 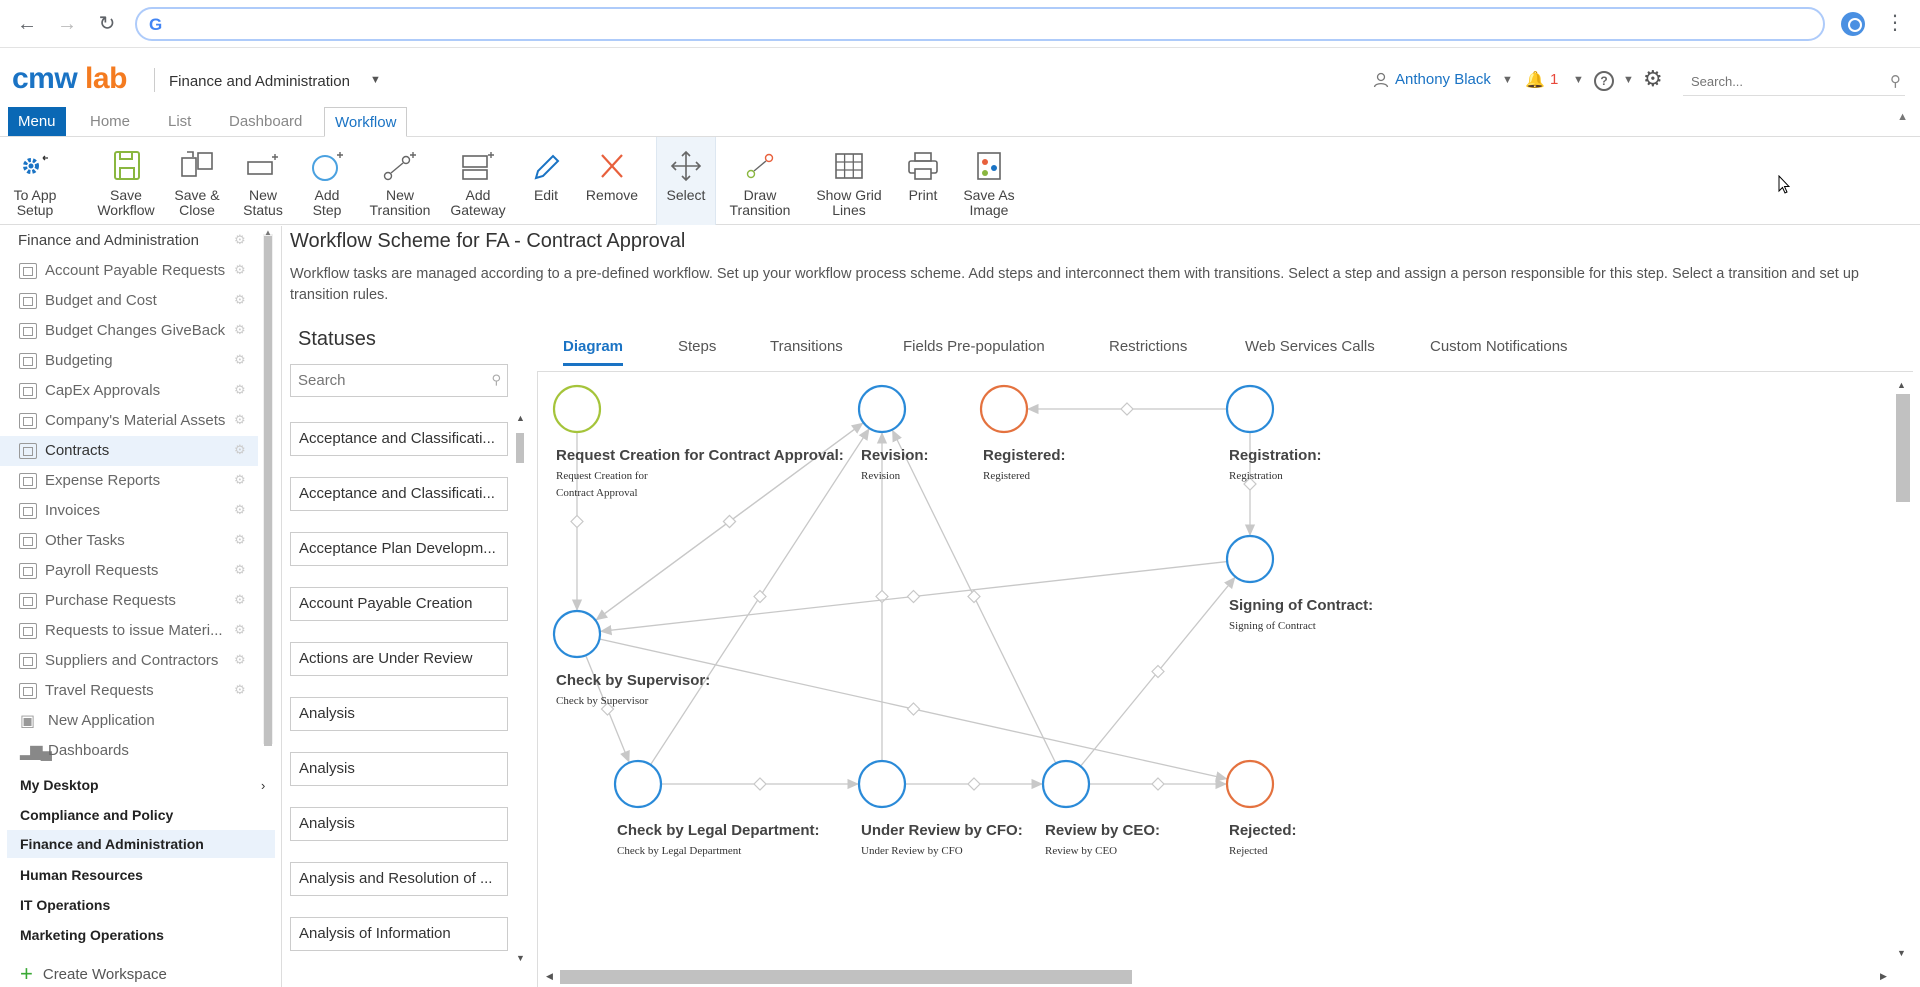 What do you see at coordinates (1215, 976) in the screenshot?
I see `diagram-horizontal-scrollbar: ◀ ▶` at bounding box center [1215, 976].